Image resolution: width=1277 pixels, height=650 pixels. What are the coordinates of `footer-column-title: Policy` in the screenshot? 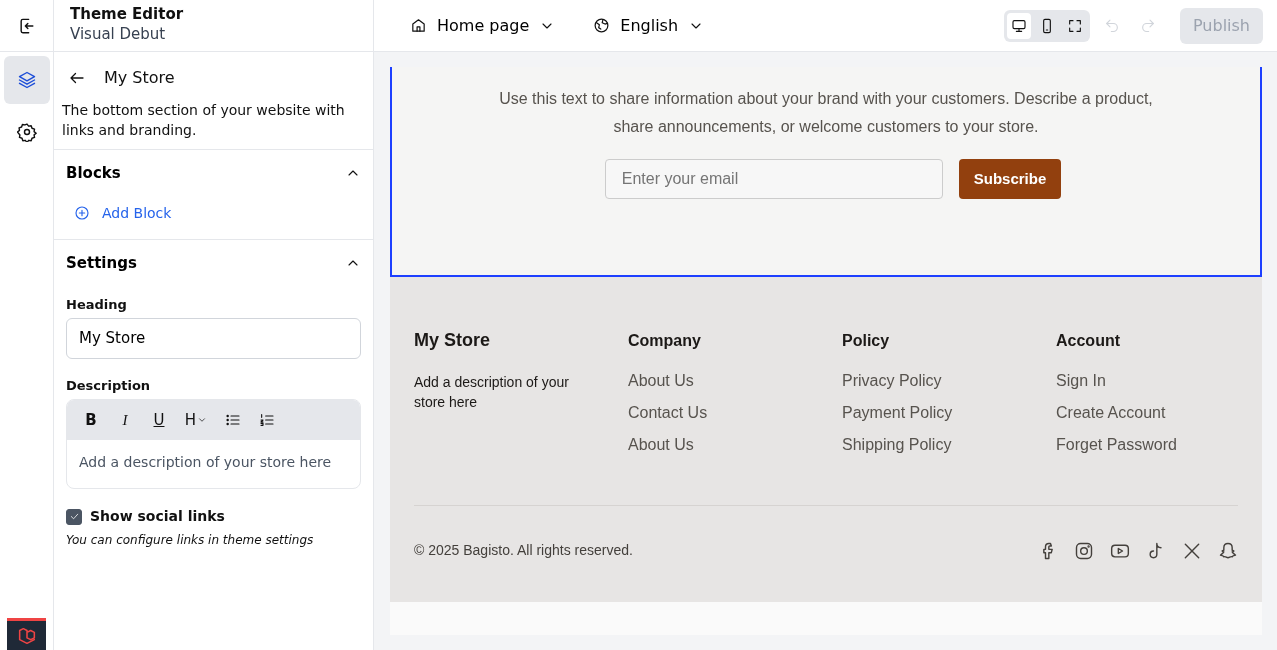 It's located at (866, 341).